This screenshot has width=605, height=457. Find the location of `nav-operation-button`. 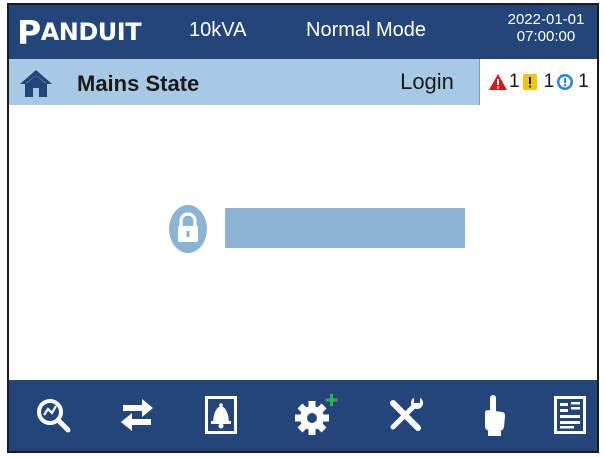

nav-operation-button is located at coordinates (493, 415).